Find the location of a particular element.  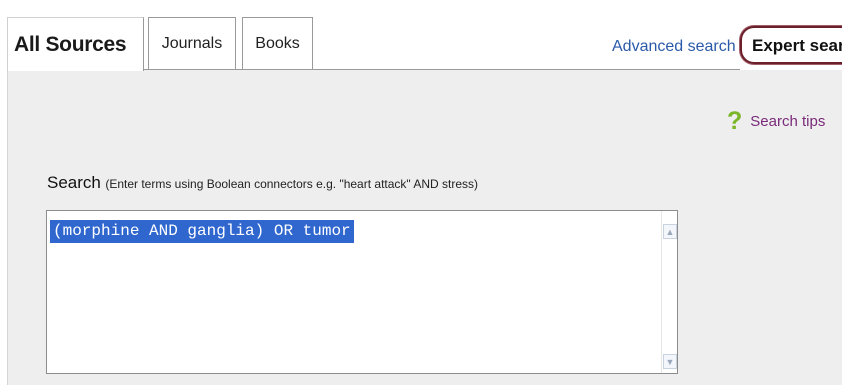

search-query-text: (morphine AND ganglia) OR tumor is located at coordinates (202, 231).